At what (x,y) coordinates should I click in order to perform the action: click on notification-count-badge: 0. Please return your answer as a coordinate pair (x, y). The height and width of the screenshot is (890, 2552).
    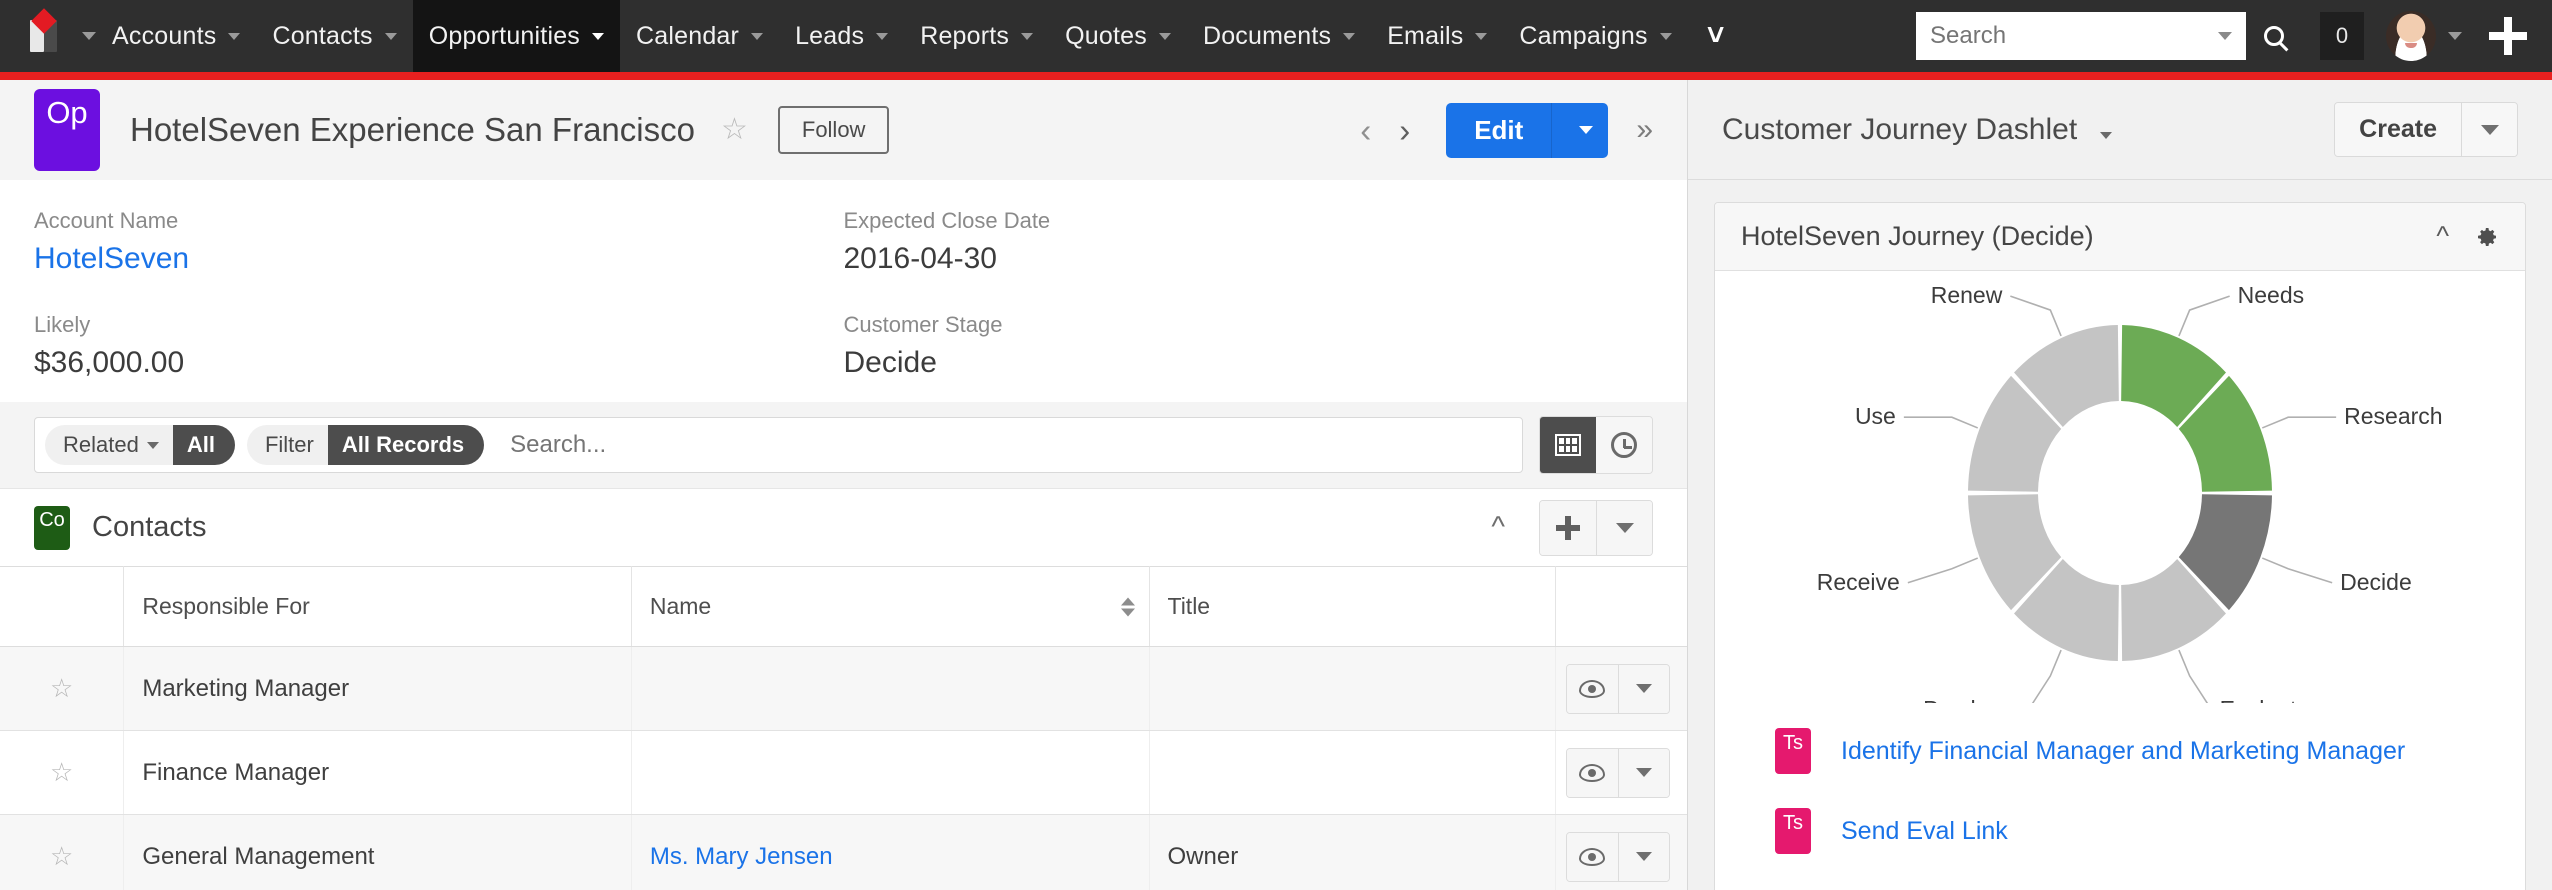
    Looking at the image, I should click on (2342, 36).